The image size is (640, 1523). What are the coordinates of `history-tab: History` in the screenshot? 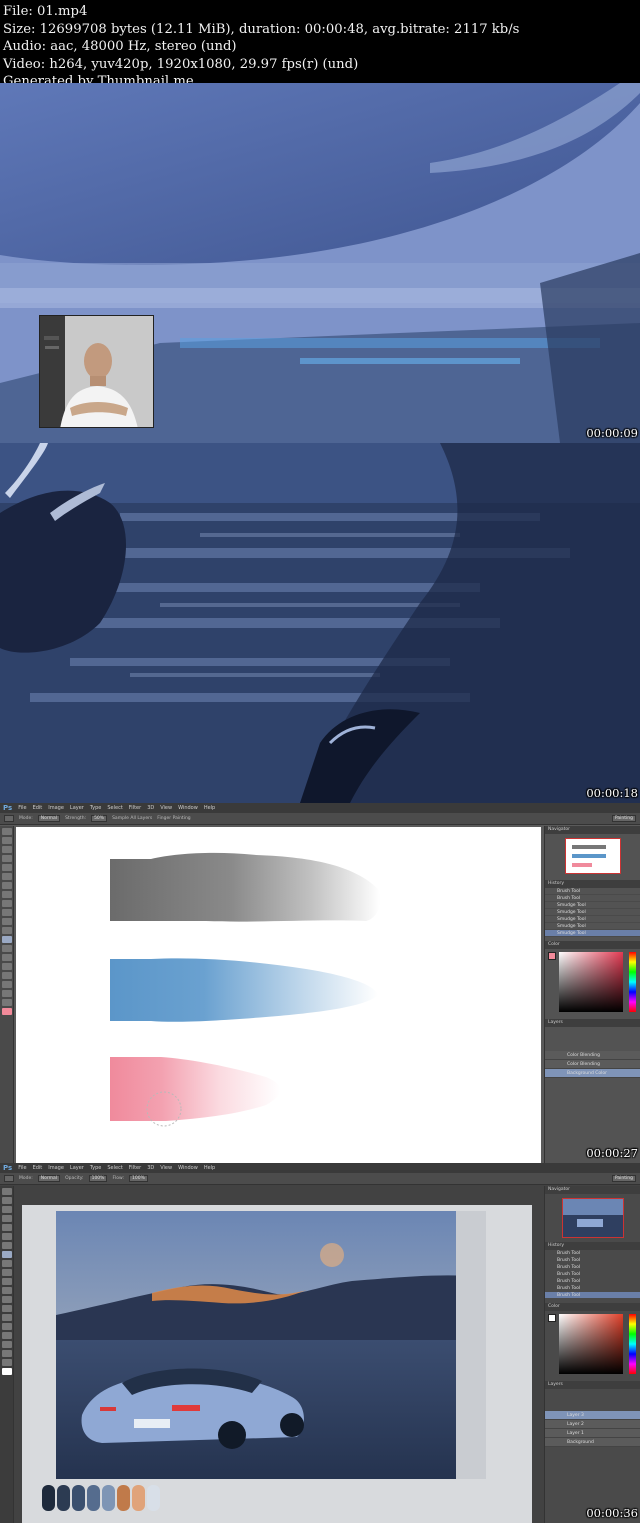 It's located at (592, 884).